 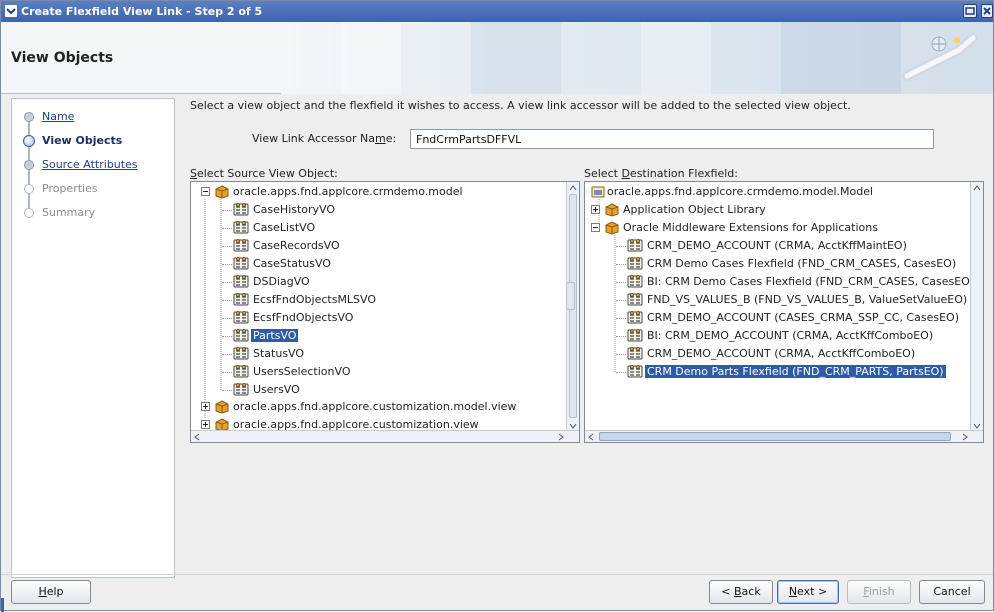 I want to click on next-button: Next >, so click(x=808, y=592).